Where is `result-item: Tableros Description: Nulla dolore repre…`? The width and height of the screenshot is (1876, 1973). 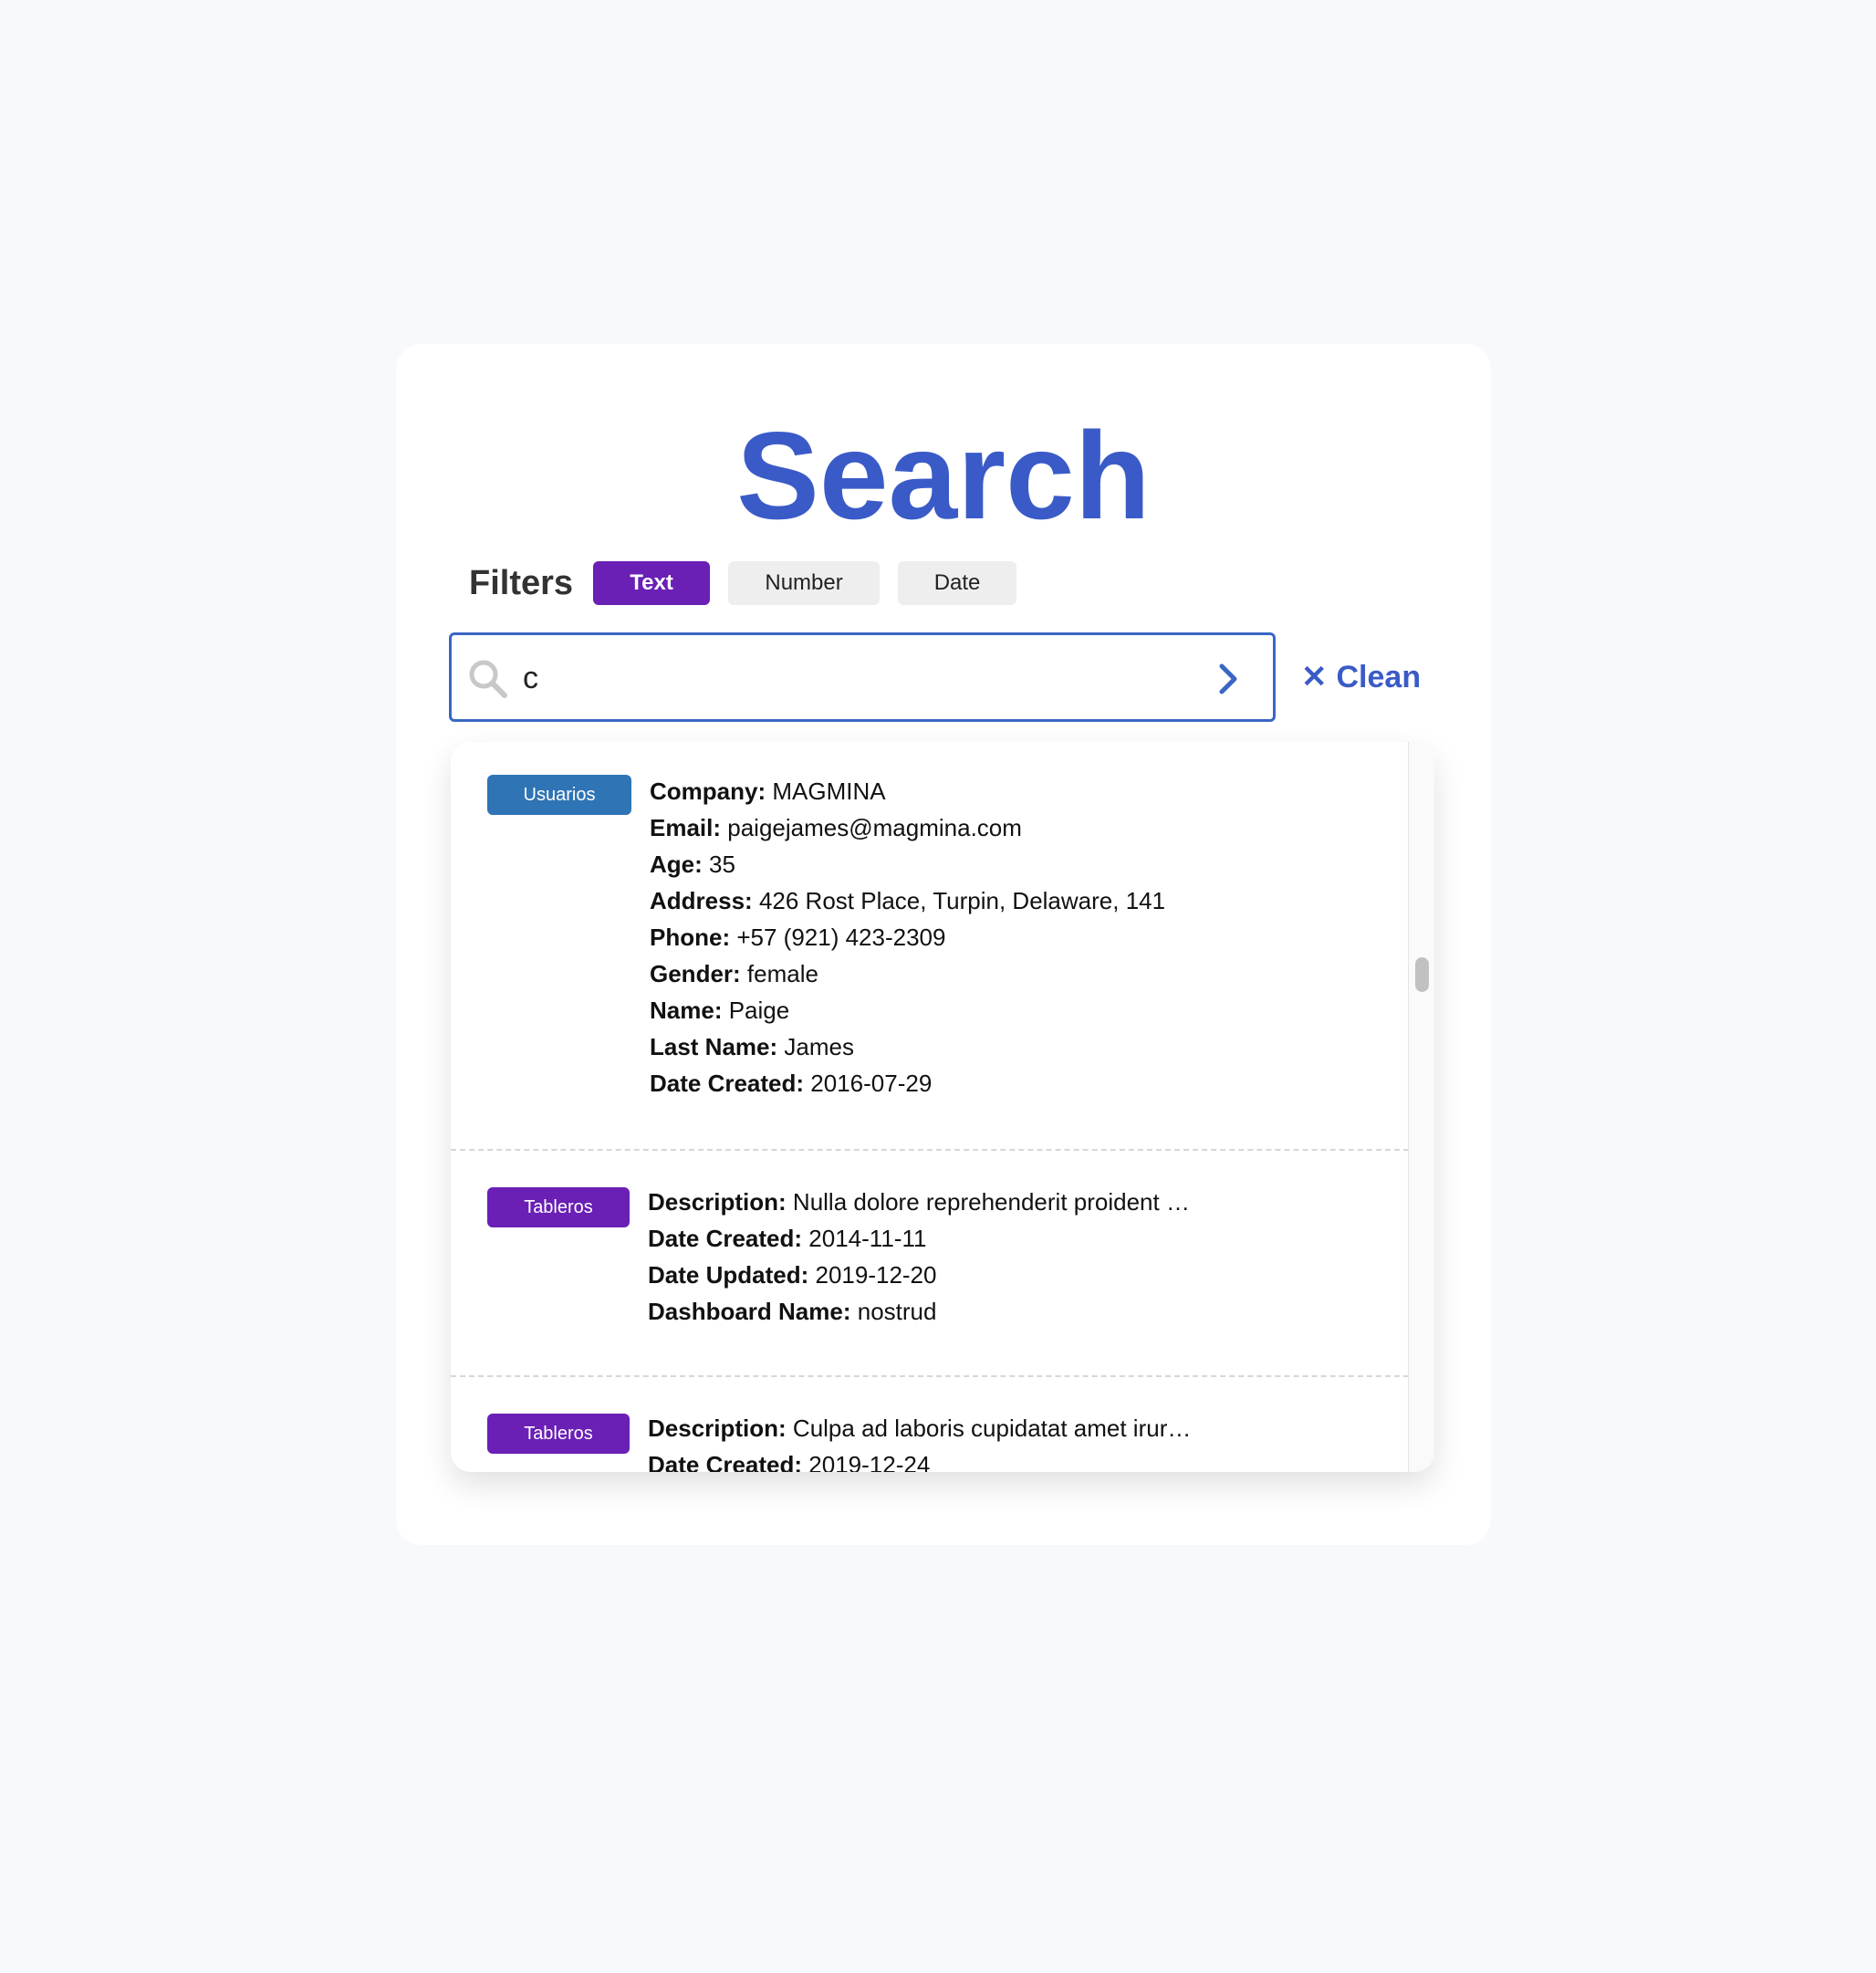
result-item: Tableros Description: Nulla dolore repre… is located at coordinates (930, 1264).